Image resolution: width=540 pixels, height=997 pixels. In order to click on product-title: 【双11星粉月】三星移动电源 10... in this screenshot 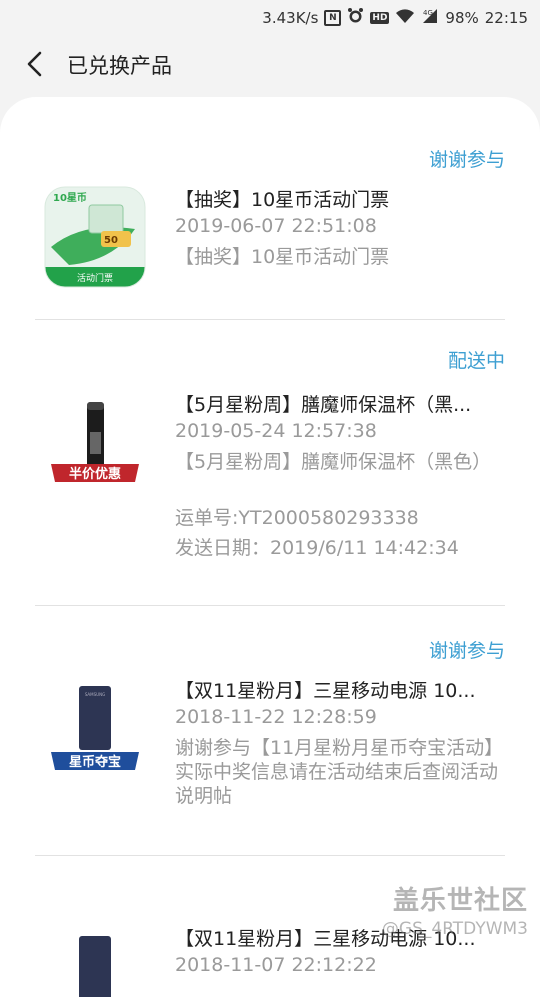, I will do `click(325, 691)`.